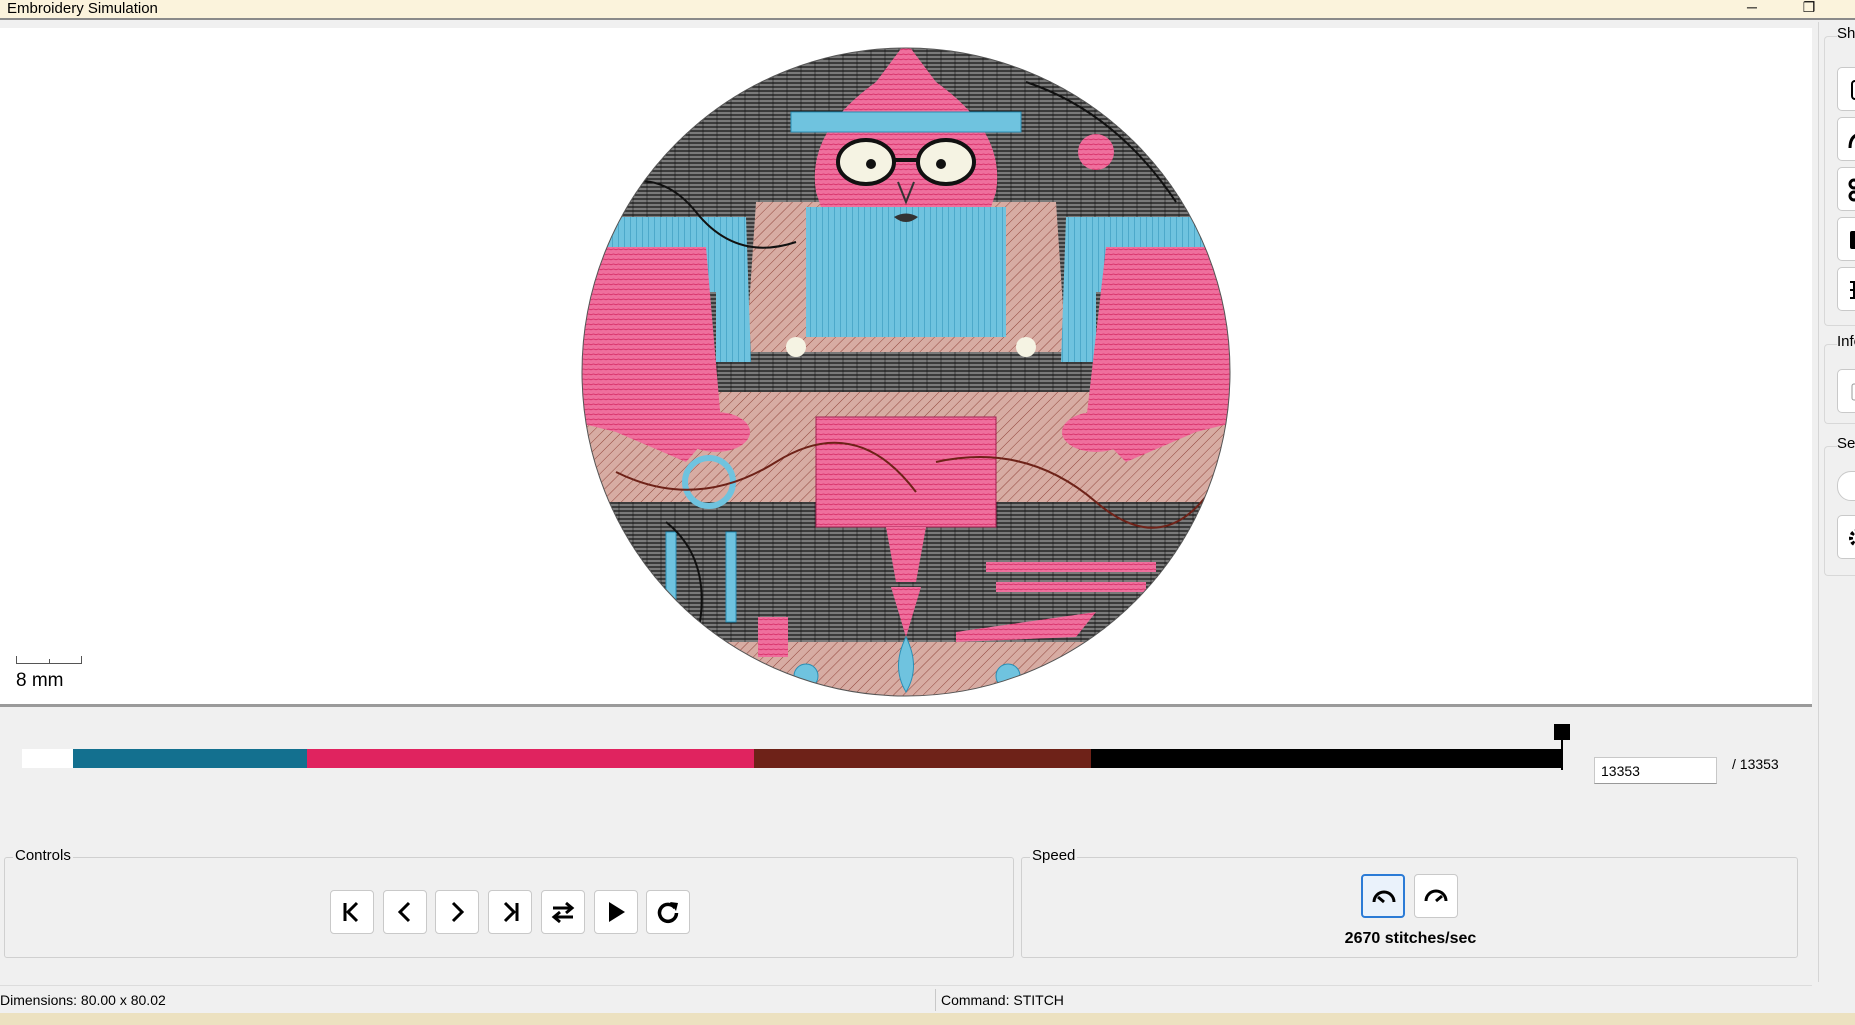  Describe the element at coordinates (1846, 239) in the screenshot. I see `show-stops-button` at that location.